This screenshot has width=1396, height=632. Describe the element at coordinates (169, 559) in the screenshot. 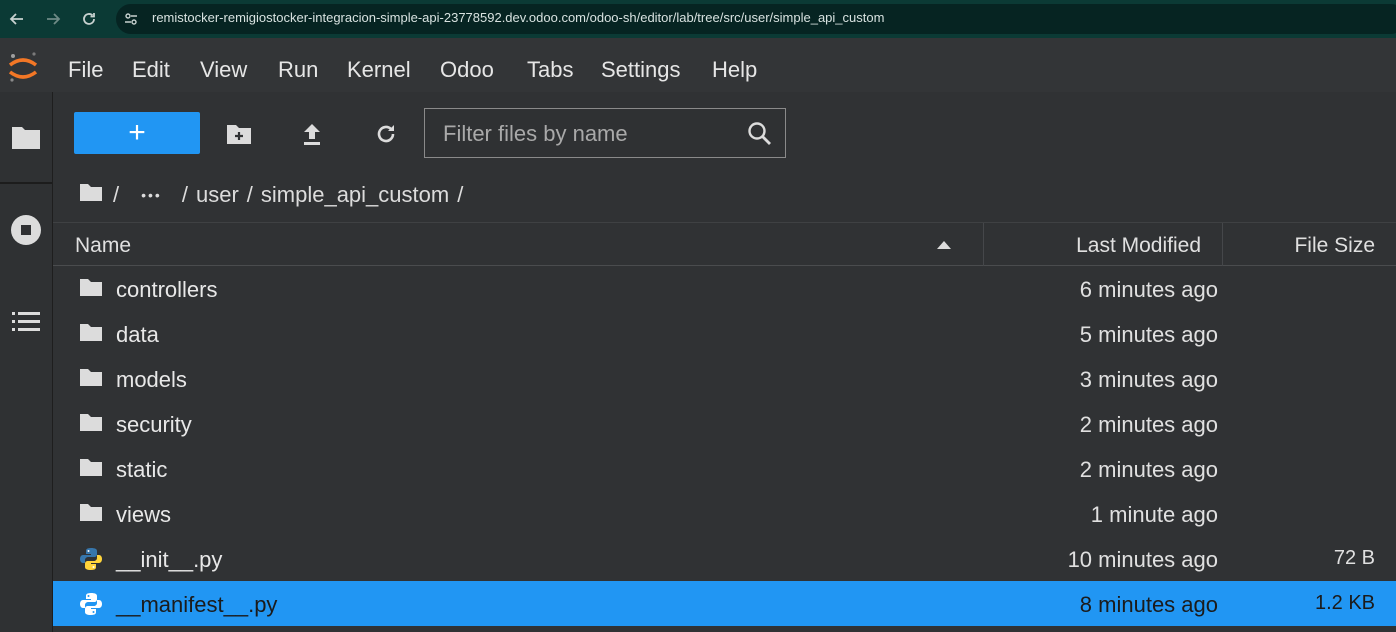

I see `file-name: __init__.py` at that location.